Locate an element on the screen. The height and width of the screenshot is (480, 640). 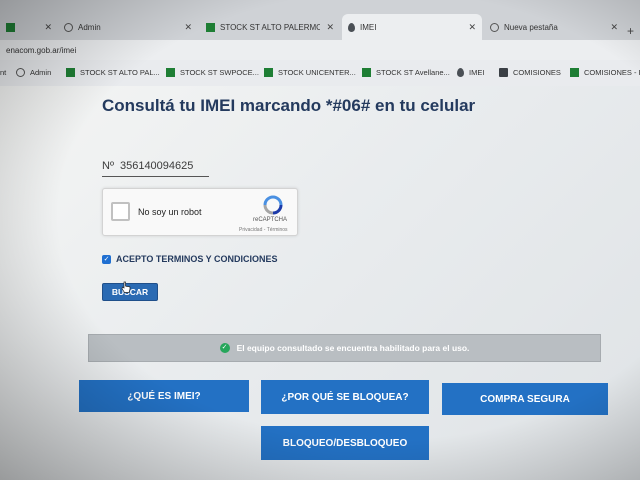
bookmark-item: nt is located at coordinates (3, 72).